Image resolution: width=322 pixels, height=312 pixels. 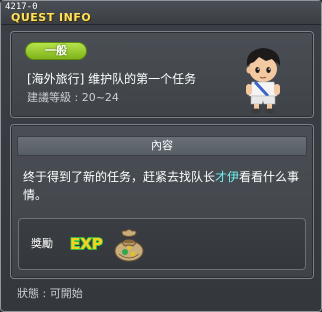 I want to click on reward-label: 獎勵, so click(x=42, y=243).